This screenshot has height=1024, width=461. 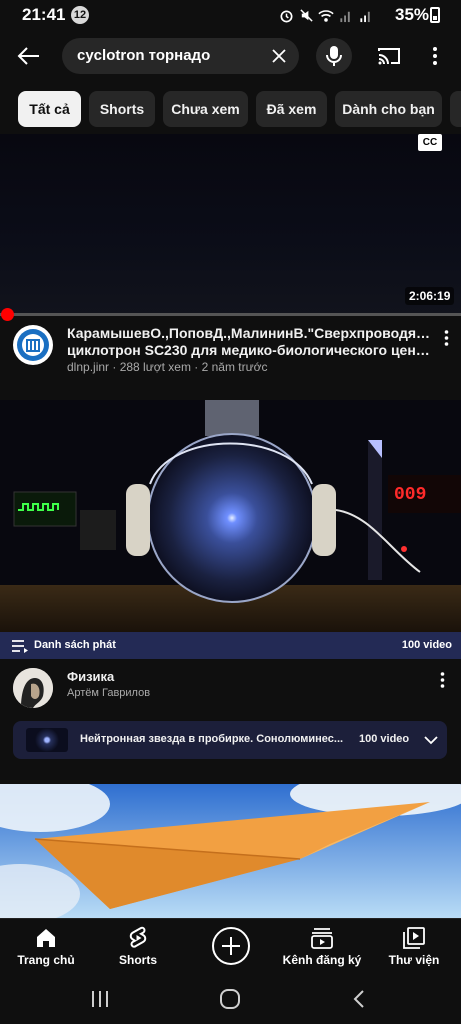 I want to click on video-thumbnail, so click(x=230, y=851).